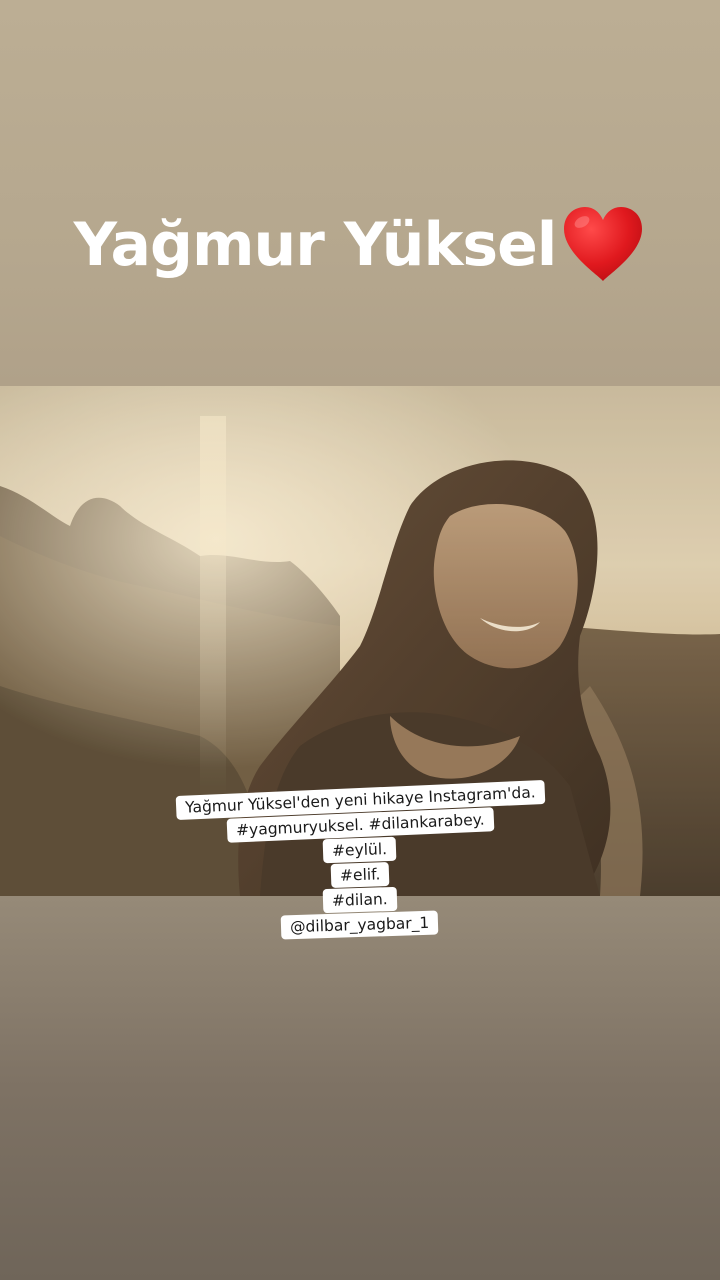 This screenshot has width=720, height=1280. What do you see at coordinates (360, 850) in the screenshot?
I see `caption-hashtag: #eylül.` at bounding box center [360, 850].